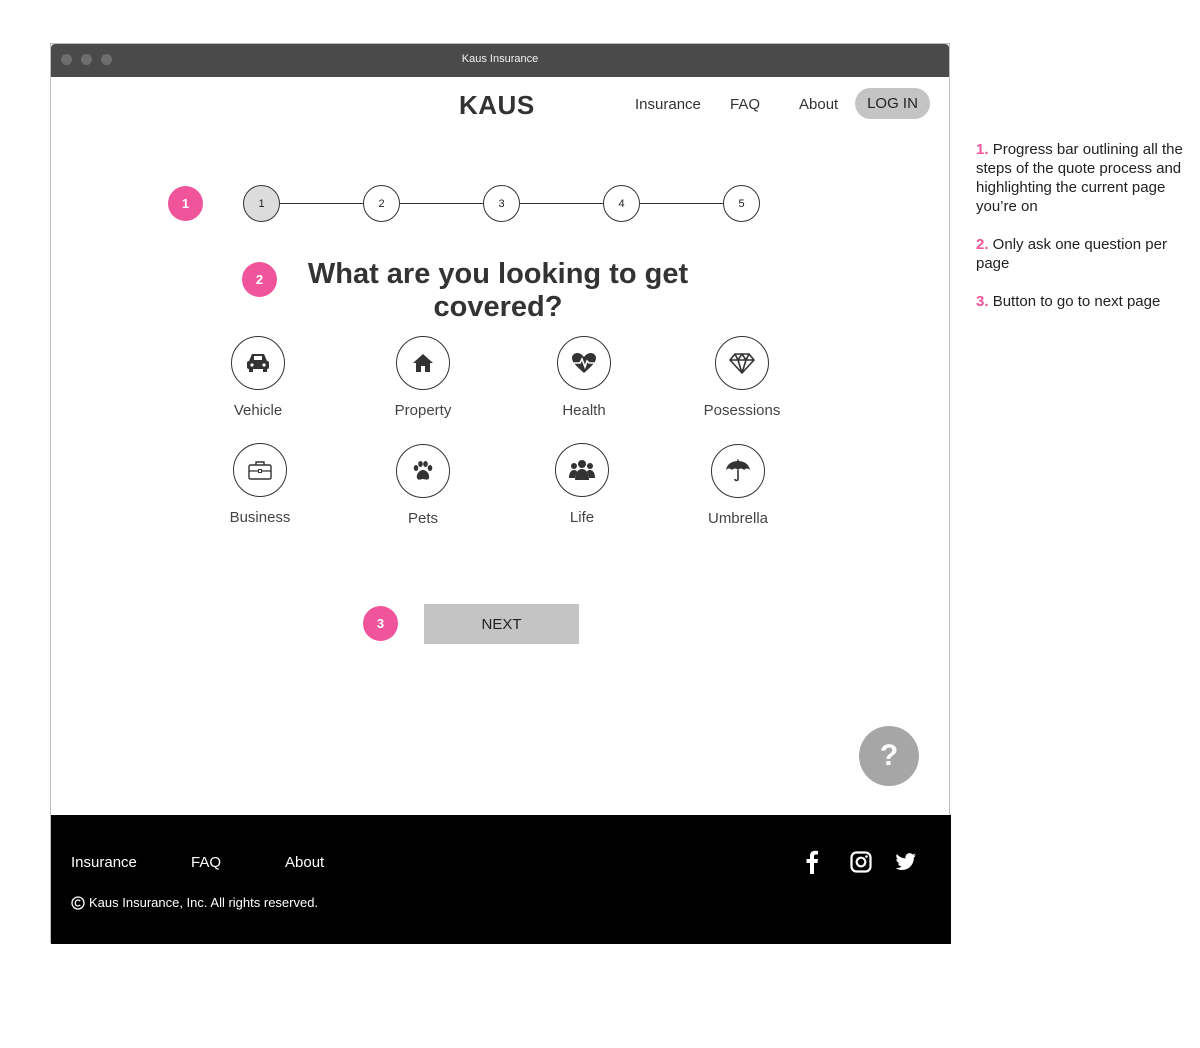 This screenshot has height=1048, width=1200. What do you see at coordinates (982, 301) in the screenshot?
I see `note-number: 3.` at bounding box center [982, 301].